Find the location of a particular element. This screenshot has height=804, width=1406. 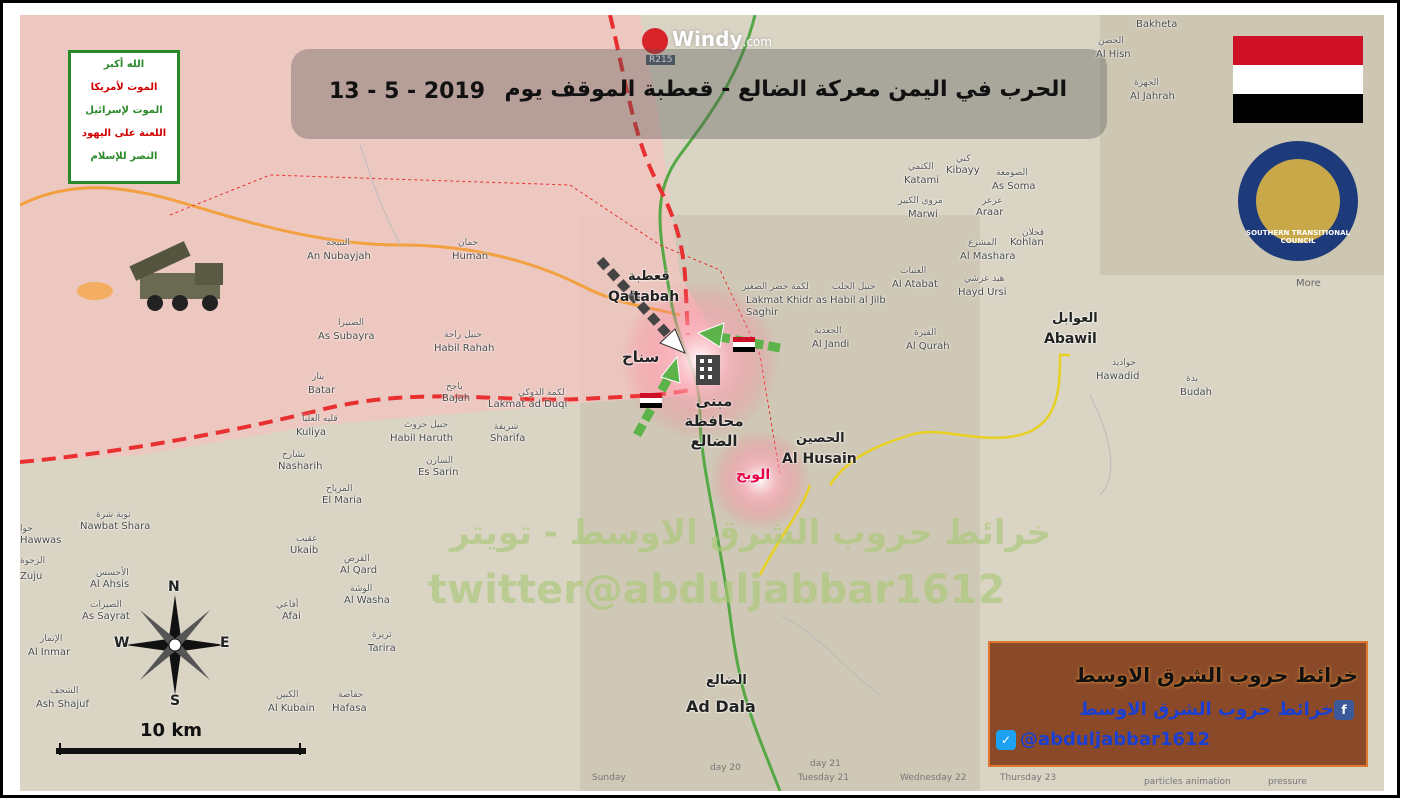

place-en: Habil al Jilb is located at coordinates (858, 300).